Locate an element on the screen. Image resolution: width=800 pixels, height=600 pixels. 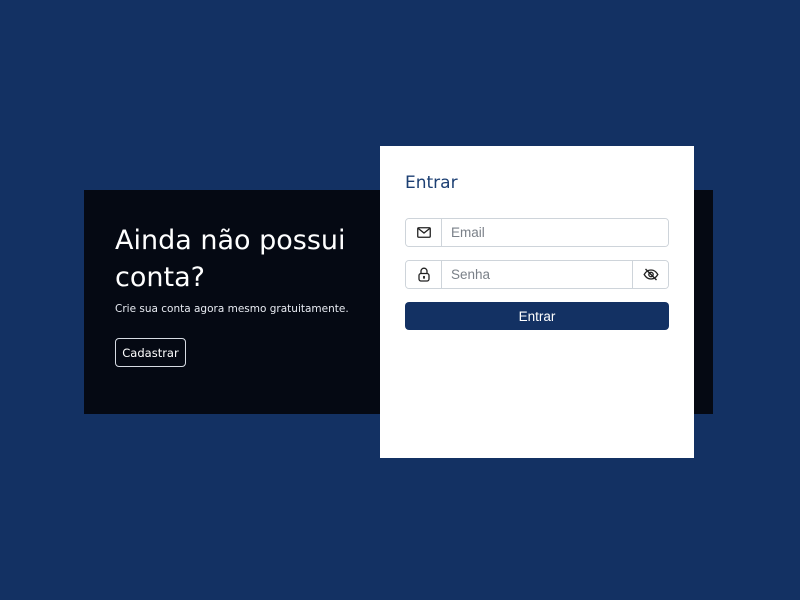
signup-button: Cadastrar is located at coordinates (150, 352).